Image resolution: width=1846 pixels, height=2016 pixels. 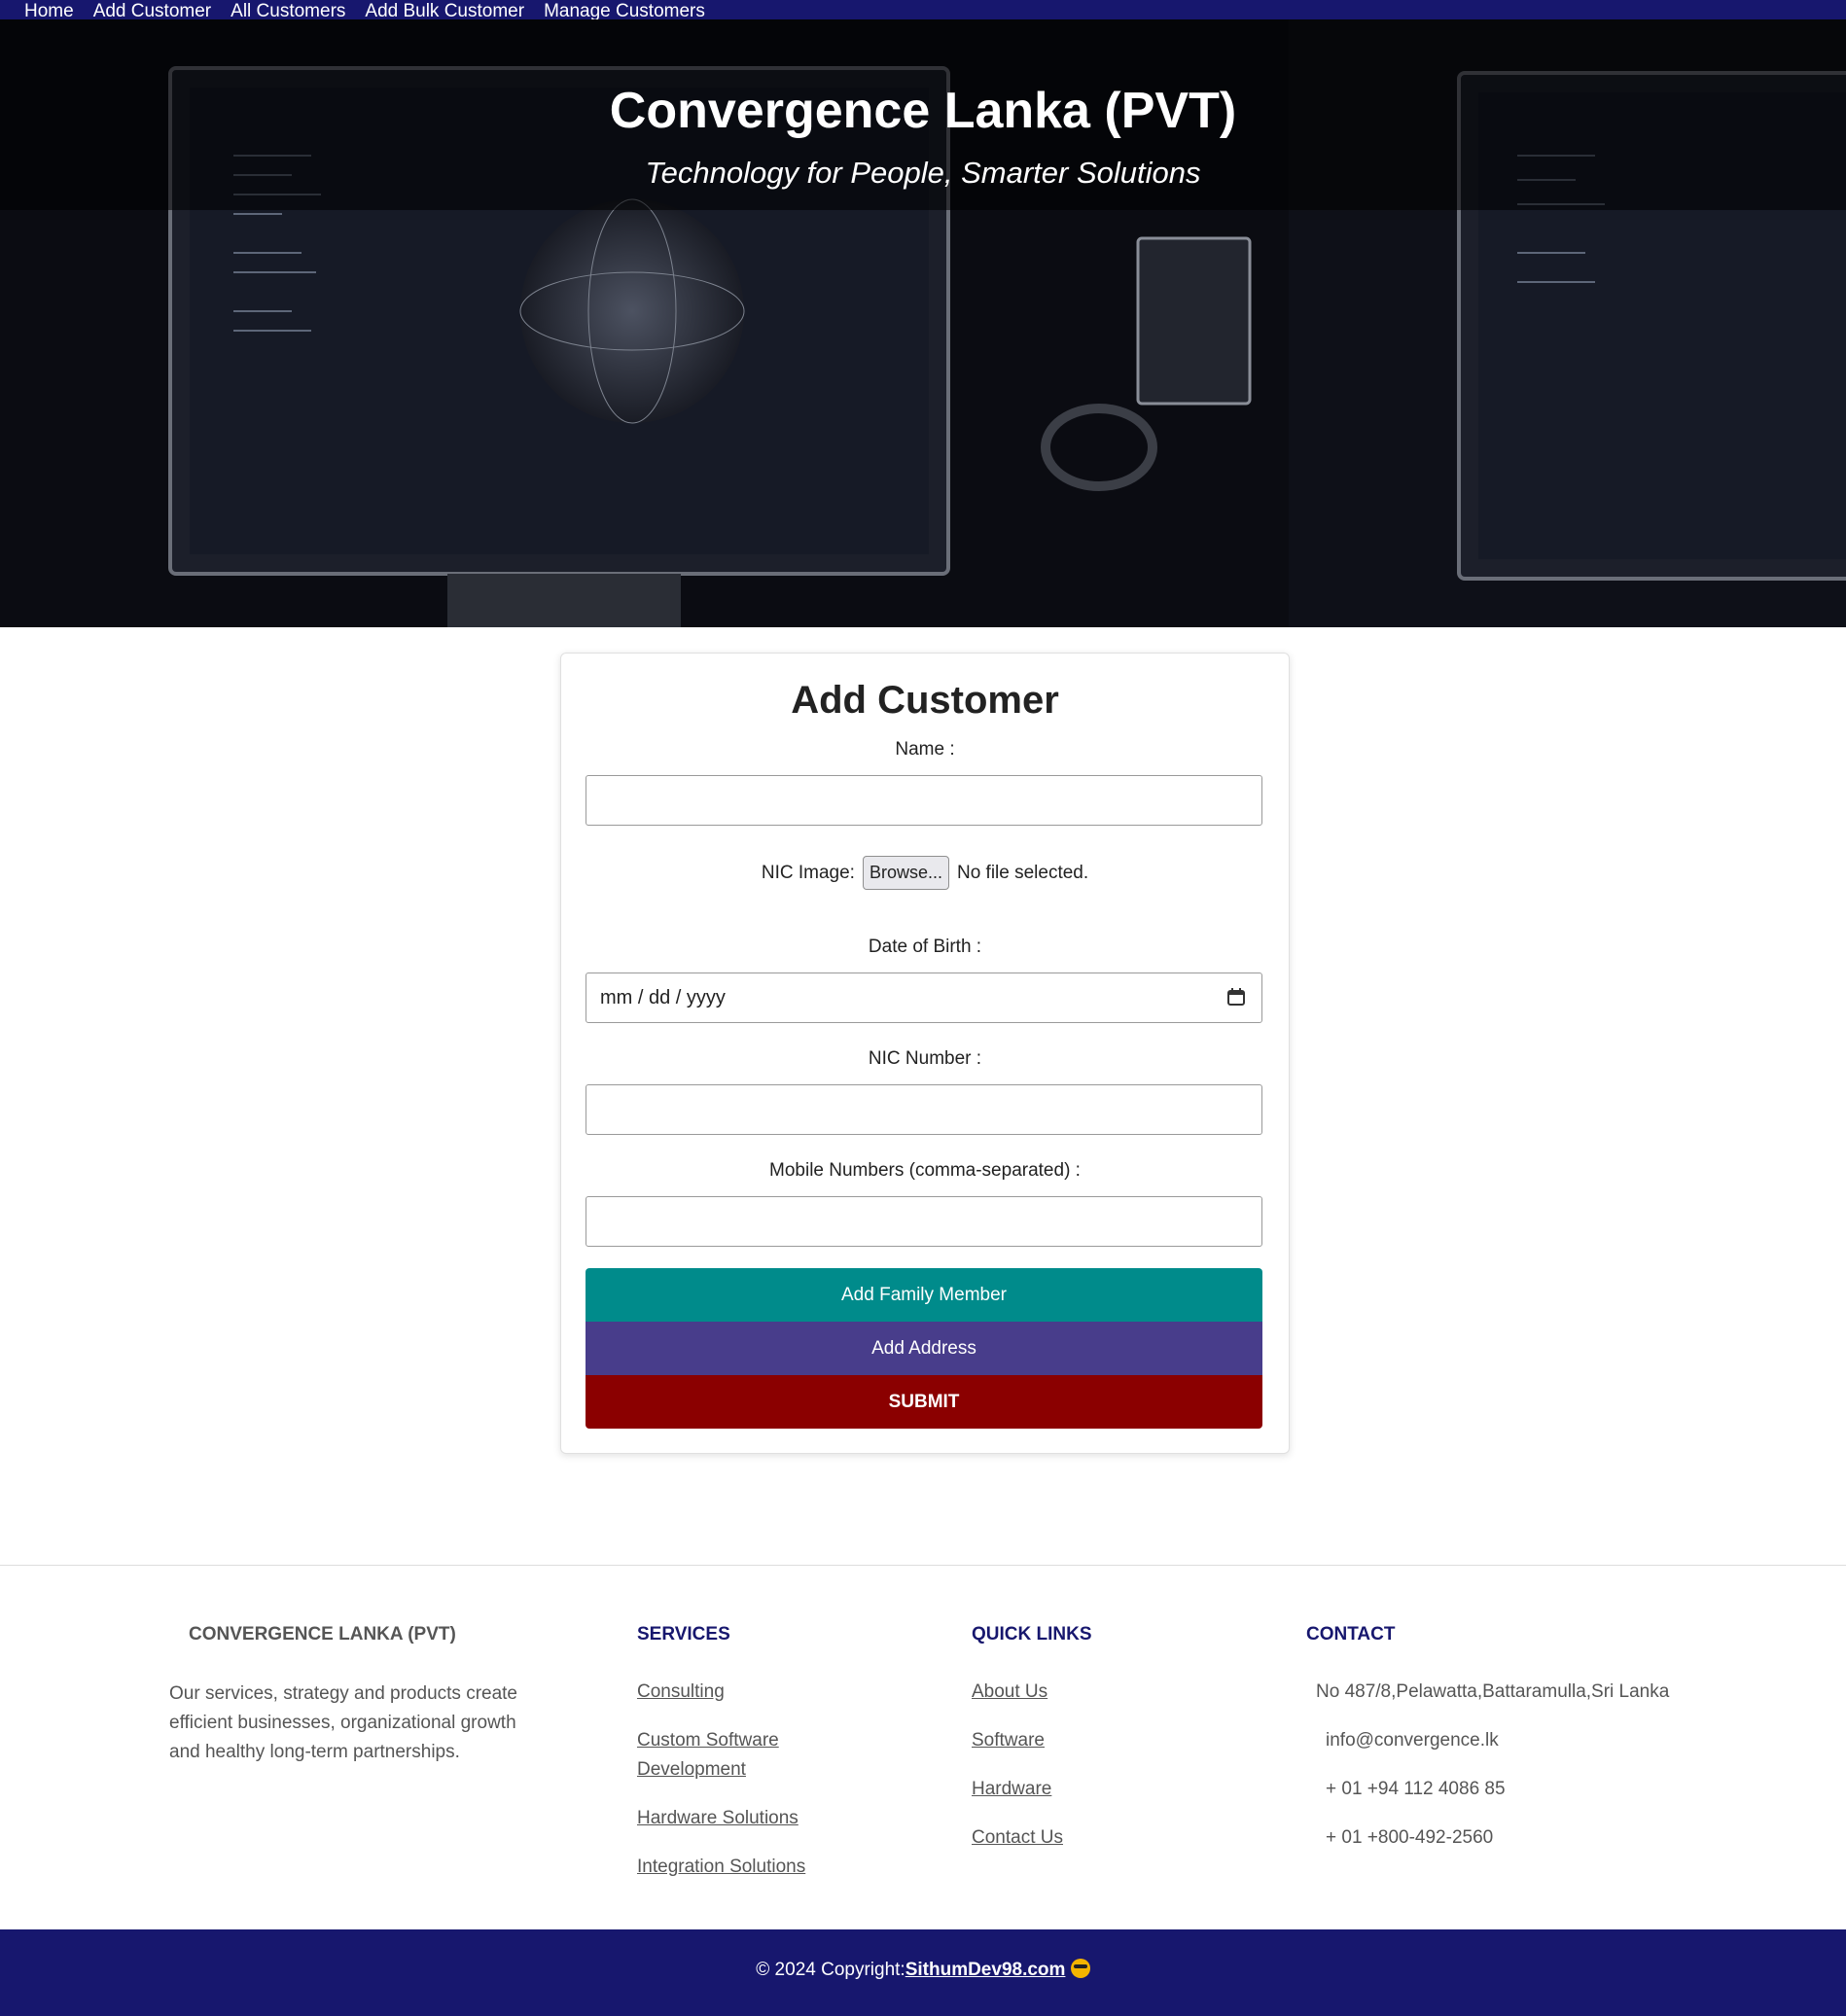 I want to click on nic-number-input, so click(x=924, y=1110).